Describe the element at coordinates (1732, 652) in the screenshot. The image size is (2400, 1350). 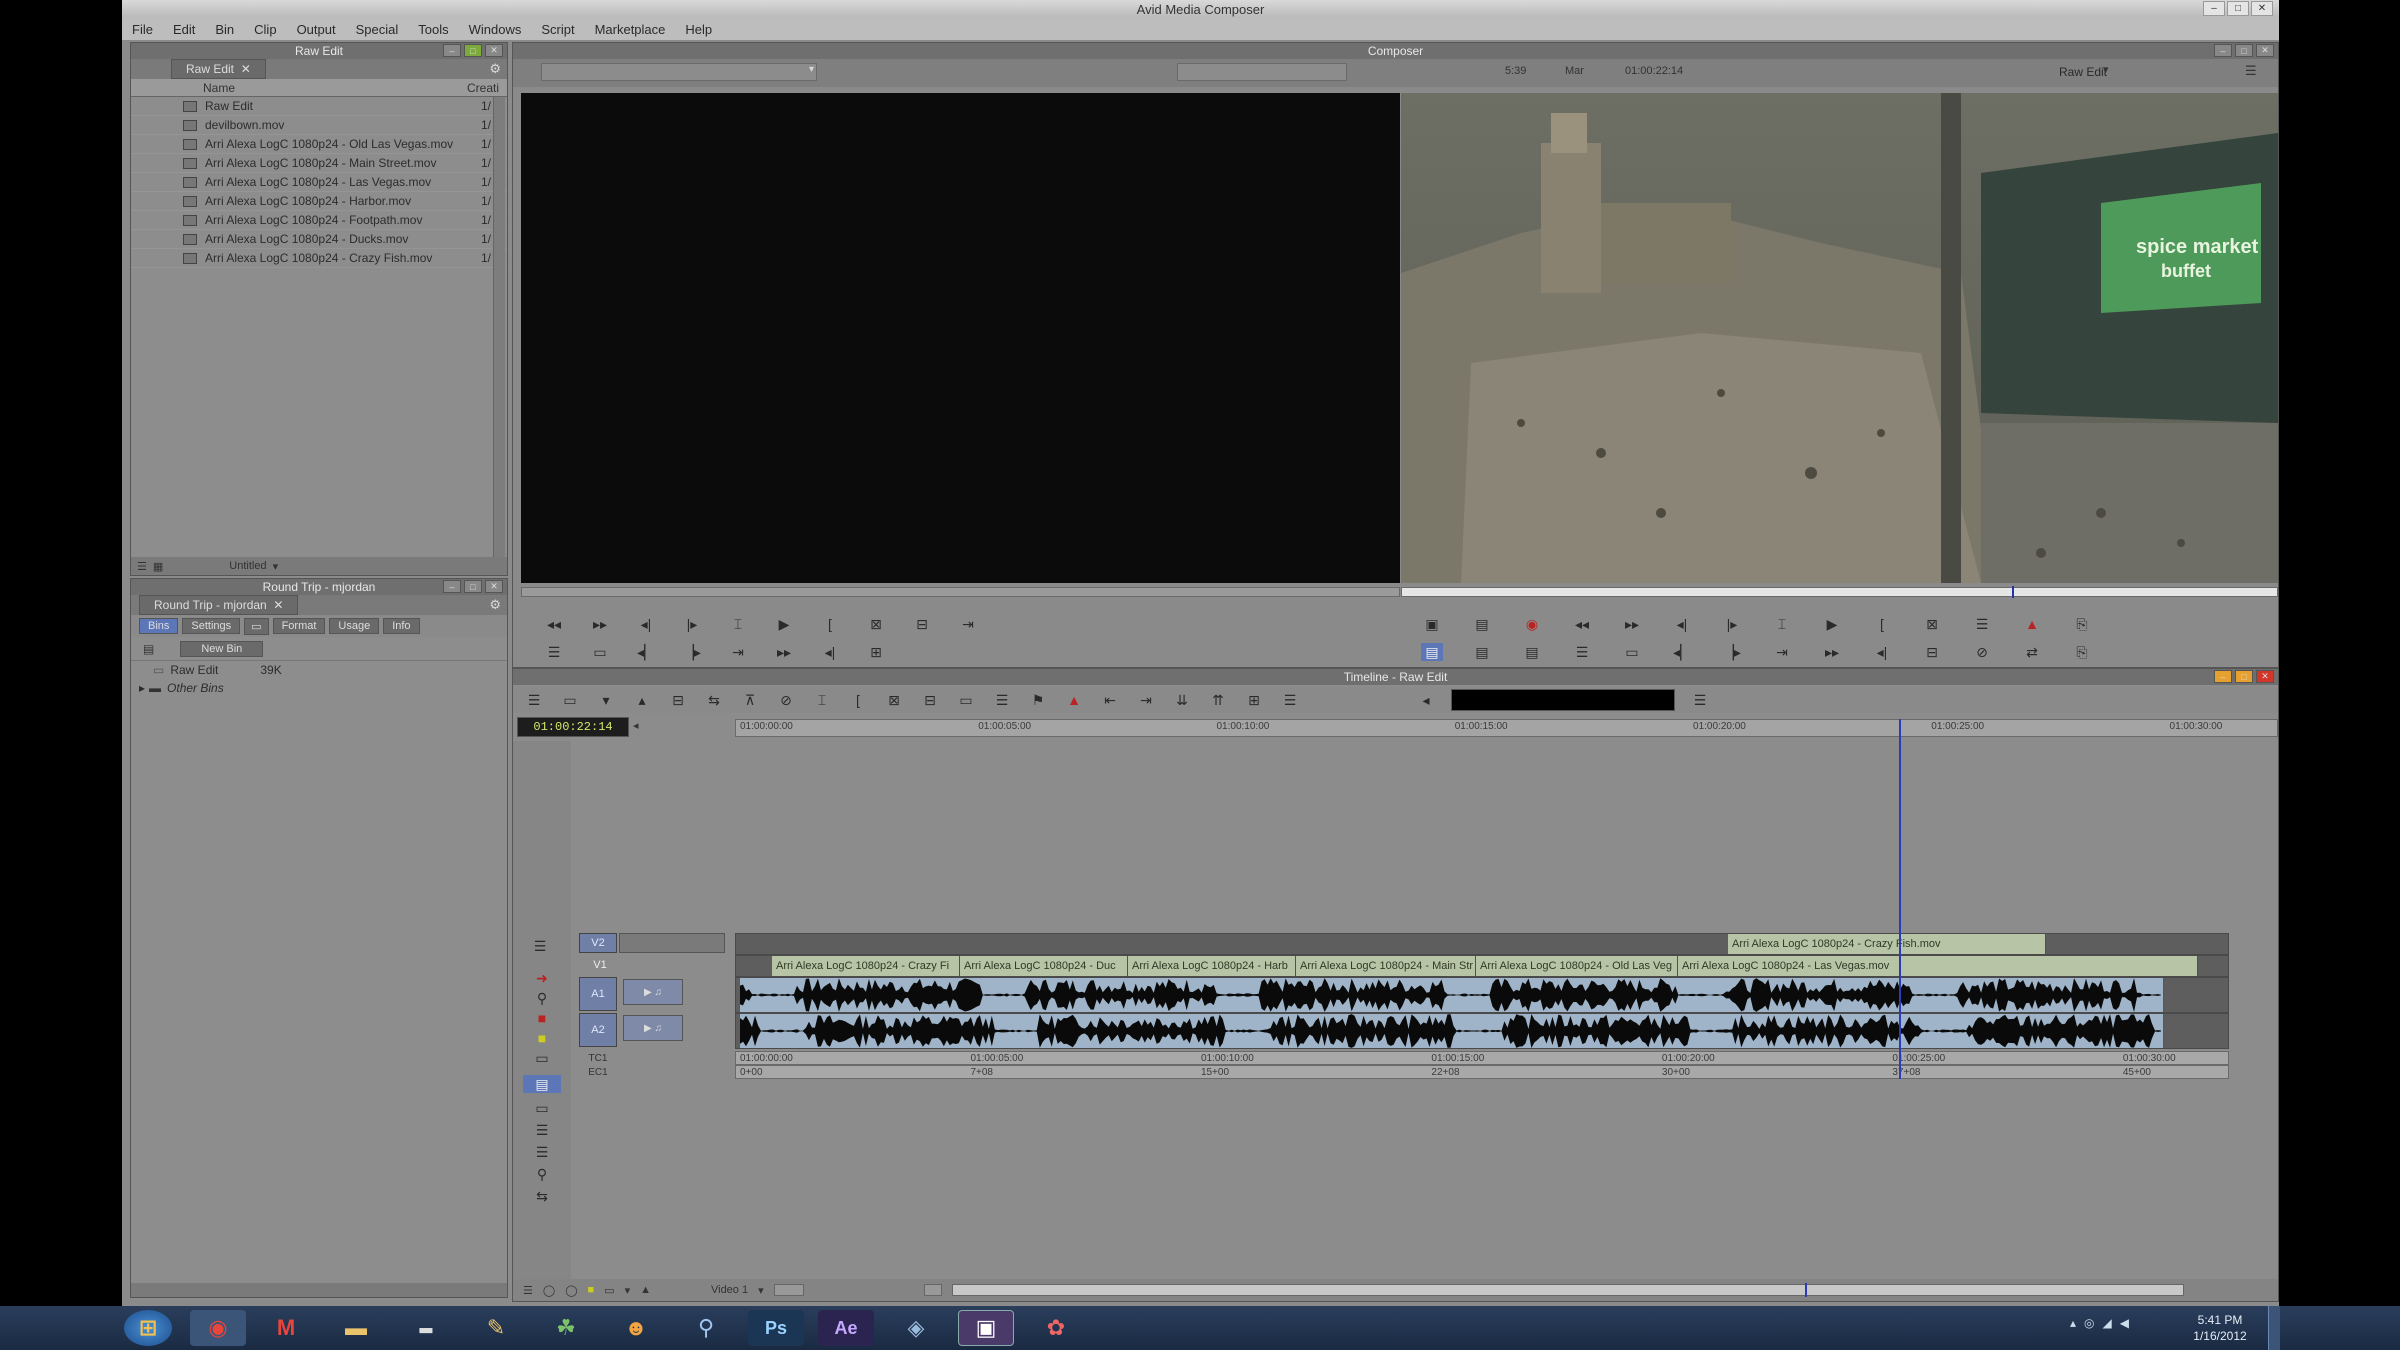
I see `go-to-out-icon: ▕▸` at that location.